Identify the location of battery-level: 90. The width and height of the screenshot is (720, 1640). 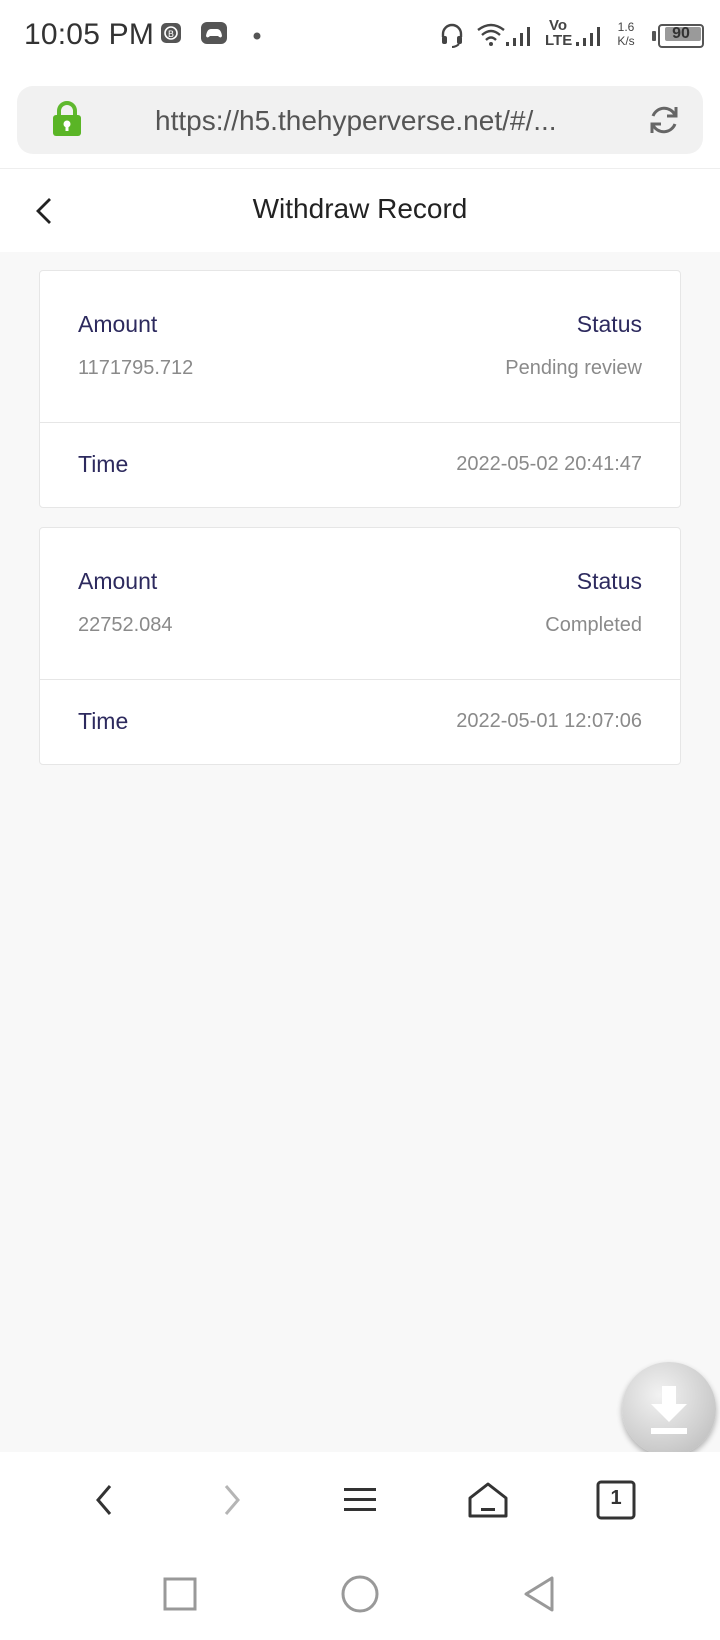
(681, 33).